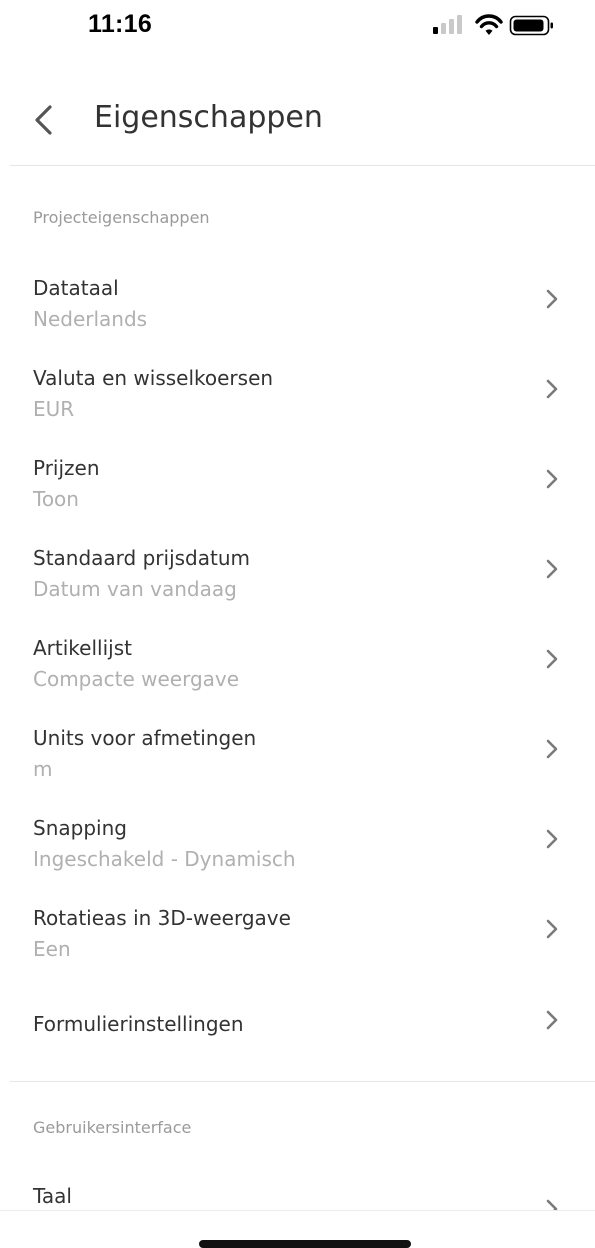  Describe the element at coordinates (297, 675) in the screenshot. I see `setting-row-article-list: Artikellijst Compacte weergave` at that location.